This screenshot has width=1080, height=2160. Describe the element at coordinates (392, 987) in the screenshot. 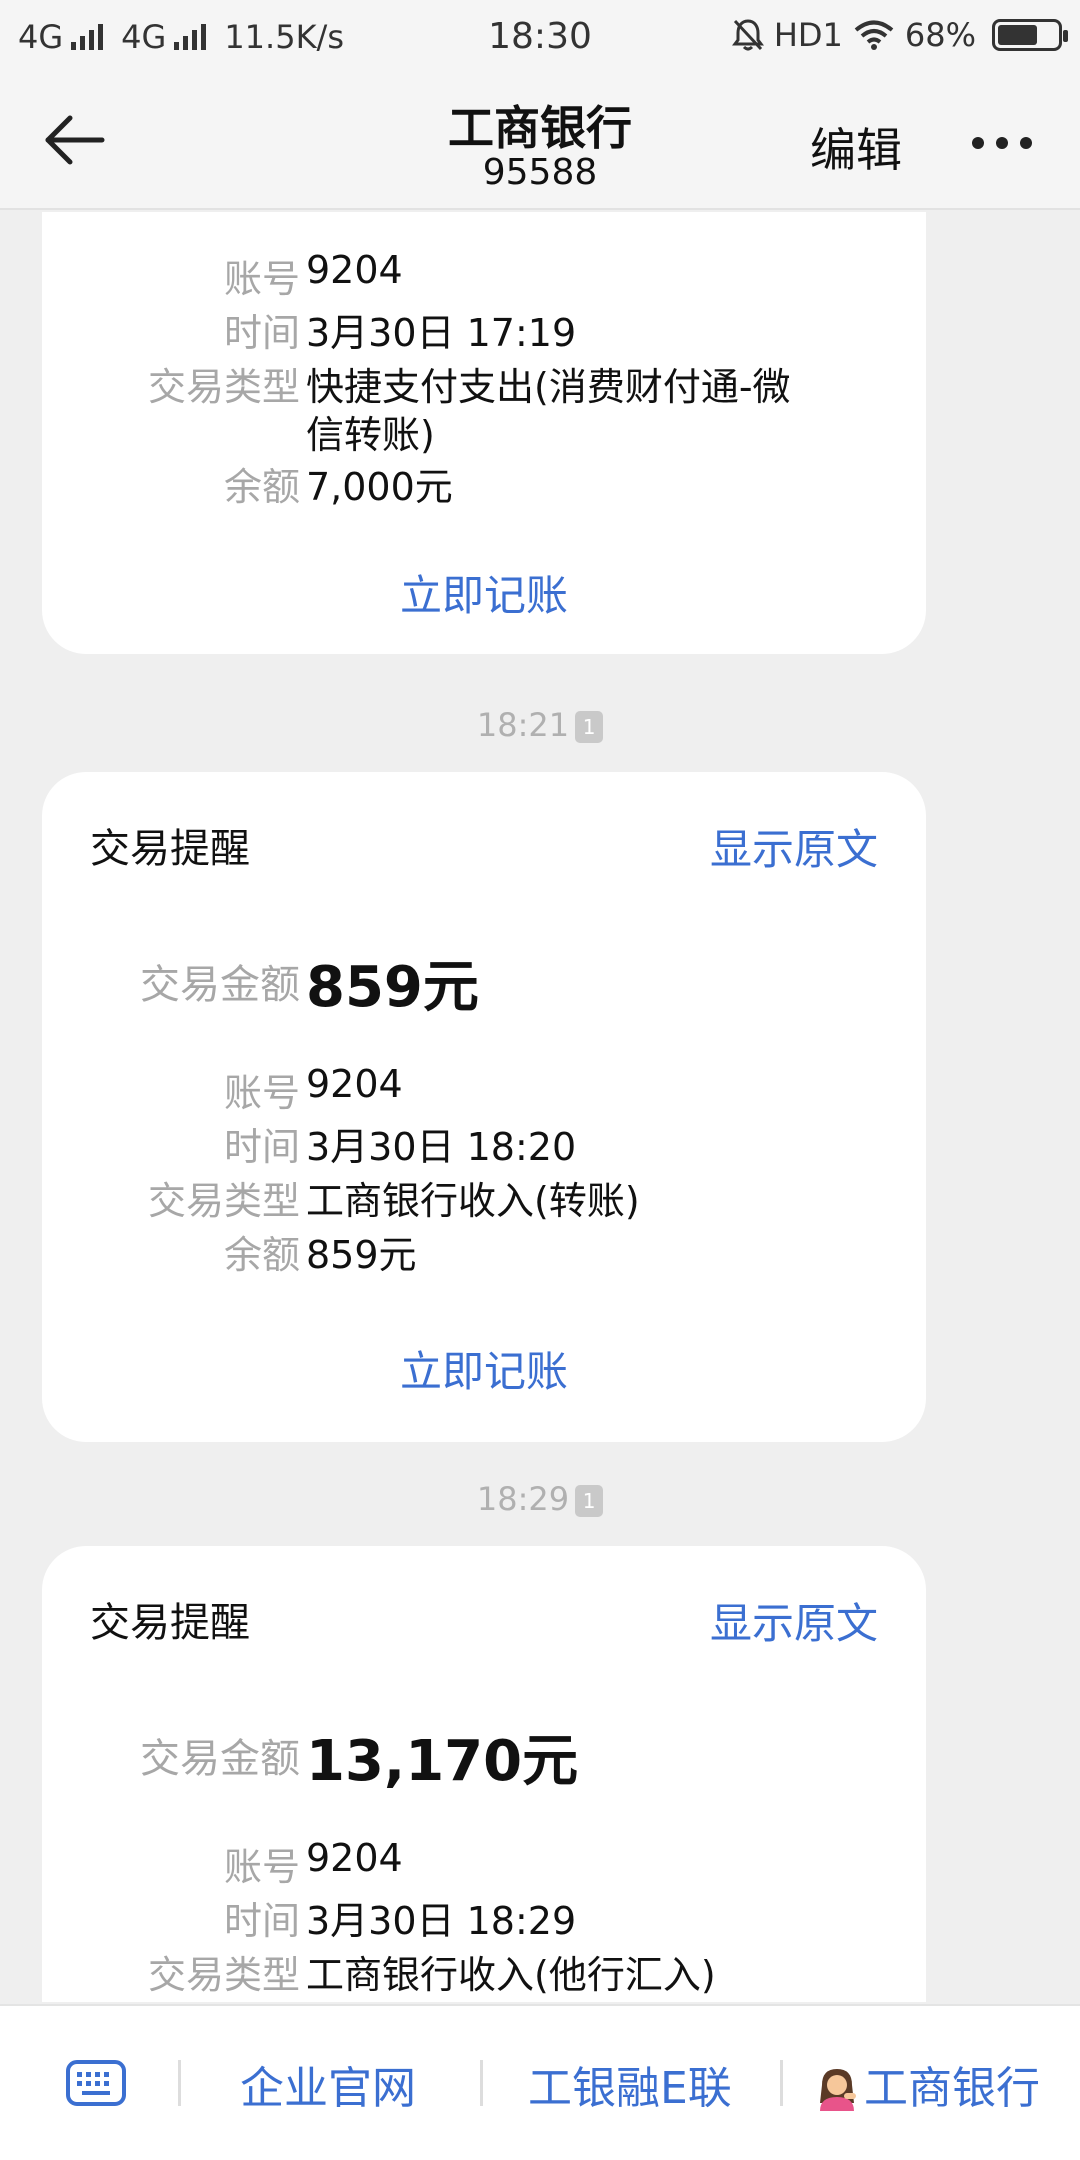

I see `amount-value: 859元` at that location.